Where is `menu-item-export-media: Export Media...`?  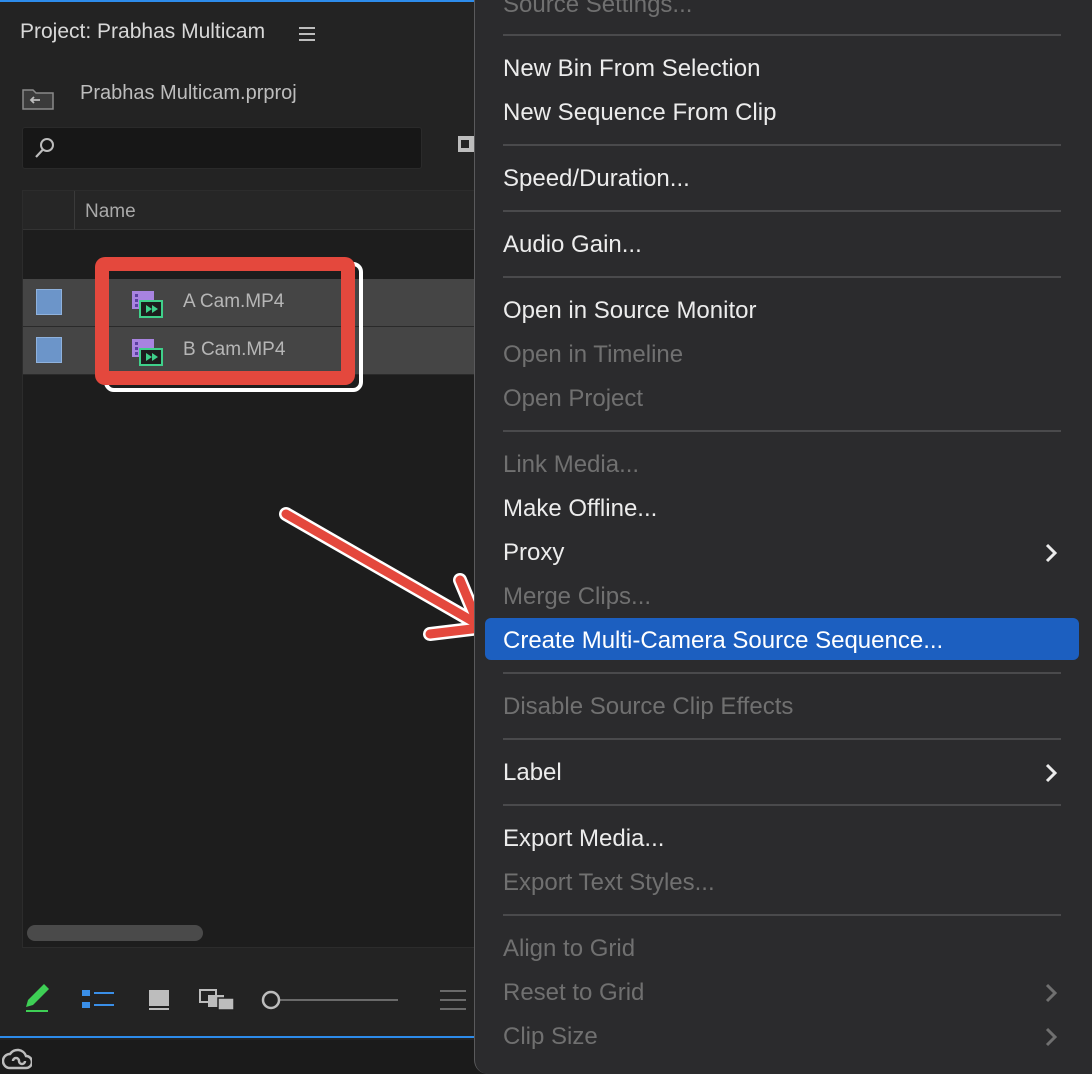
menu-item-export-media: Export Media... is located at coordinates (583, 839).